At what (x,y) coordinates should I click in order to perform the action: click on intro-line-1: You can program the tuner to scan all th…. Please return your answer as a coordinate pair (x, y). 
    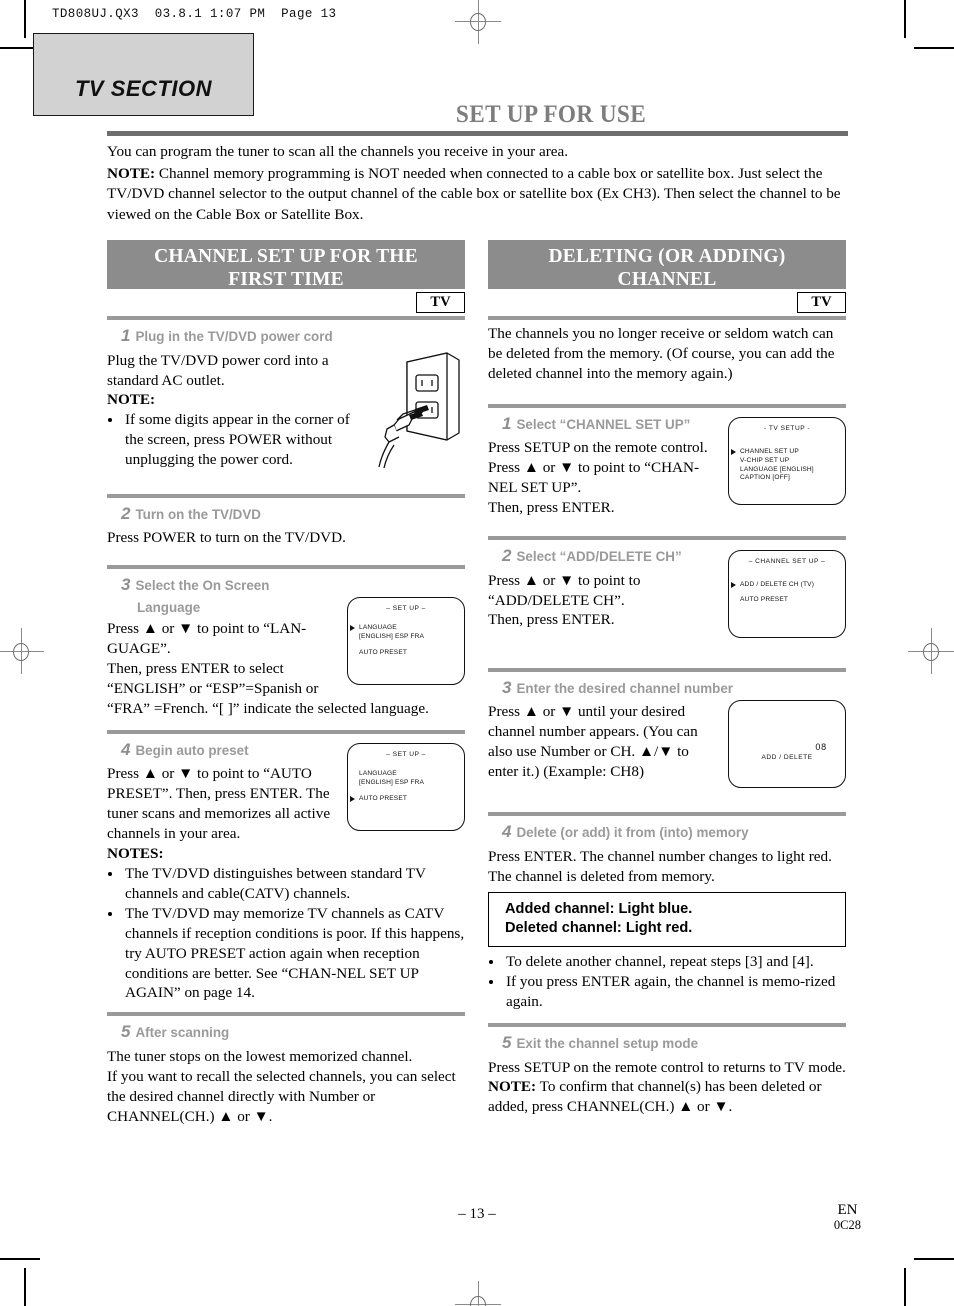
    Looking at the image, I should click on (338, 151).